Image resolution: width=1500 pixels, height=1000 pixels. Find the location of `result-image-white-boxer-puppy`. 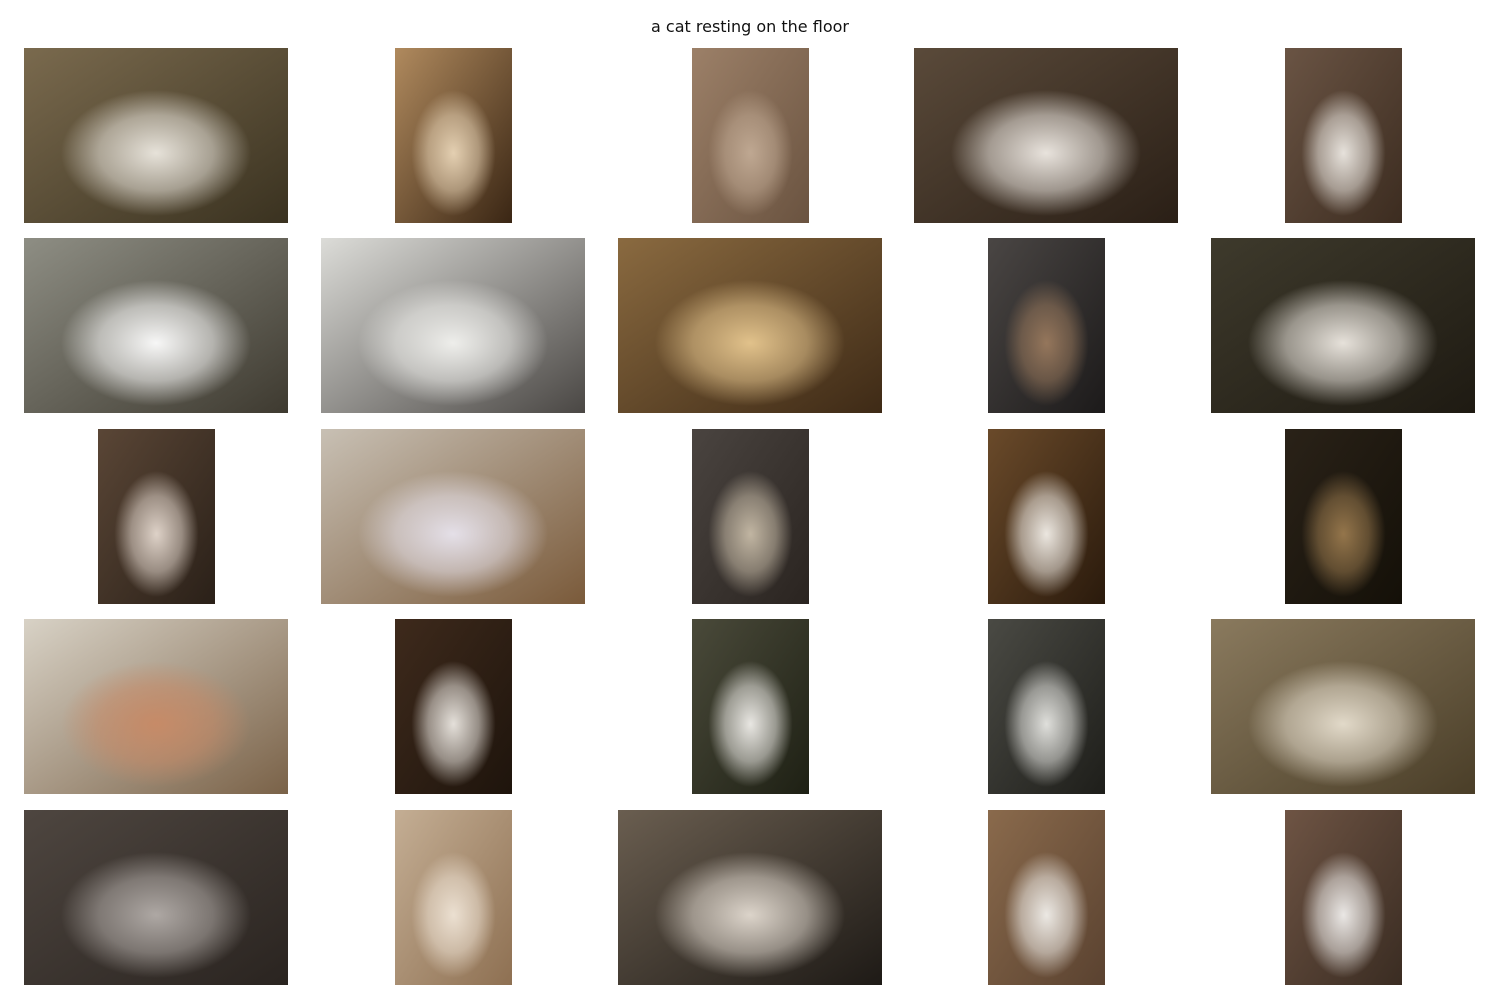

result-image-white-boxer-puppy is located at coordinates (1046, 135).